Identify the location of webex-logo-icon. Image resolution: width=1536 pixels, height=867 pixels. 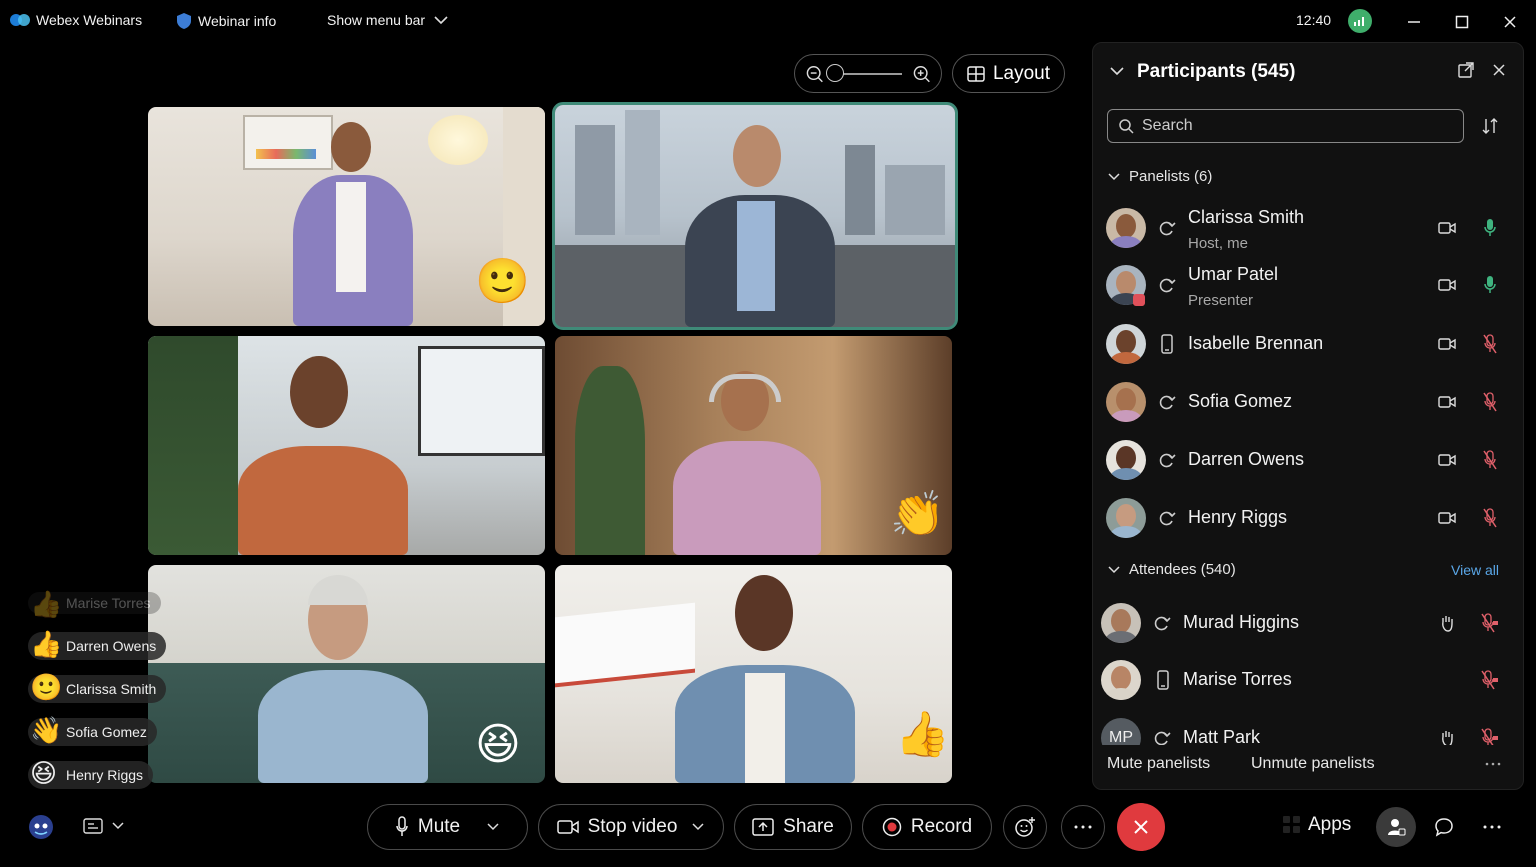
(20, 20).